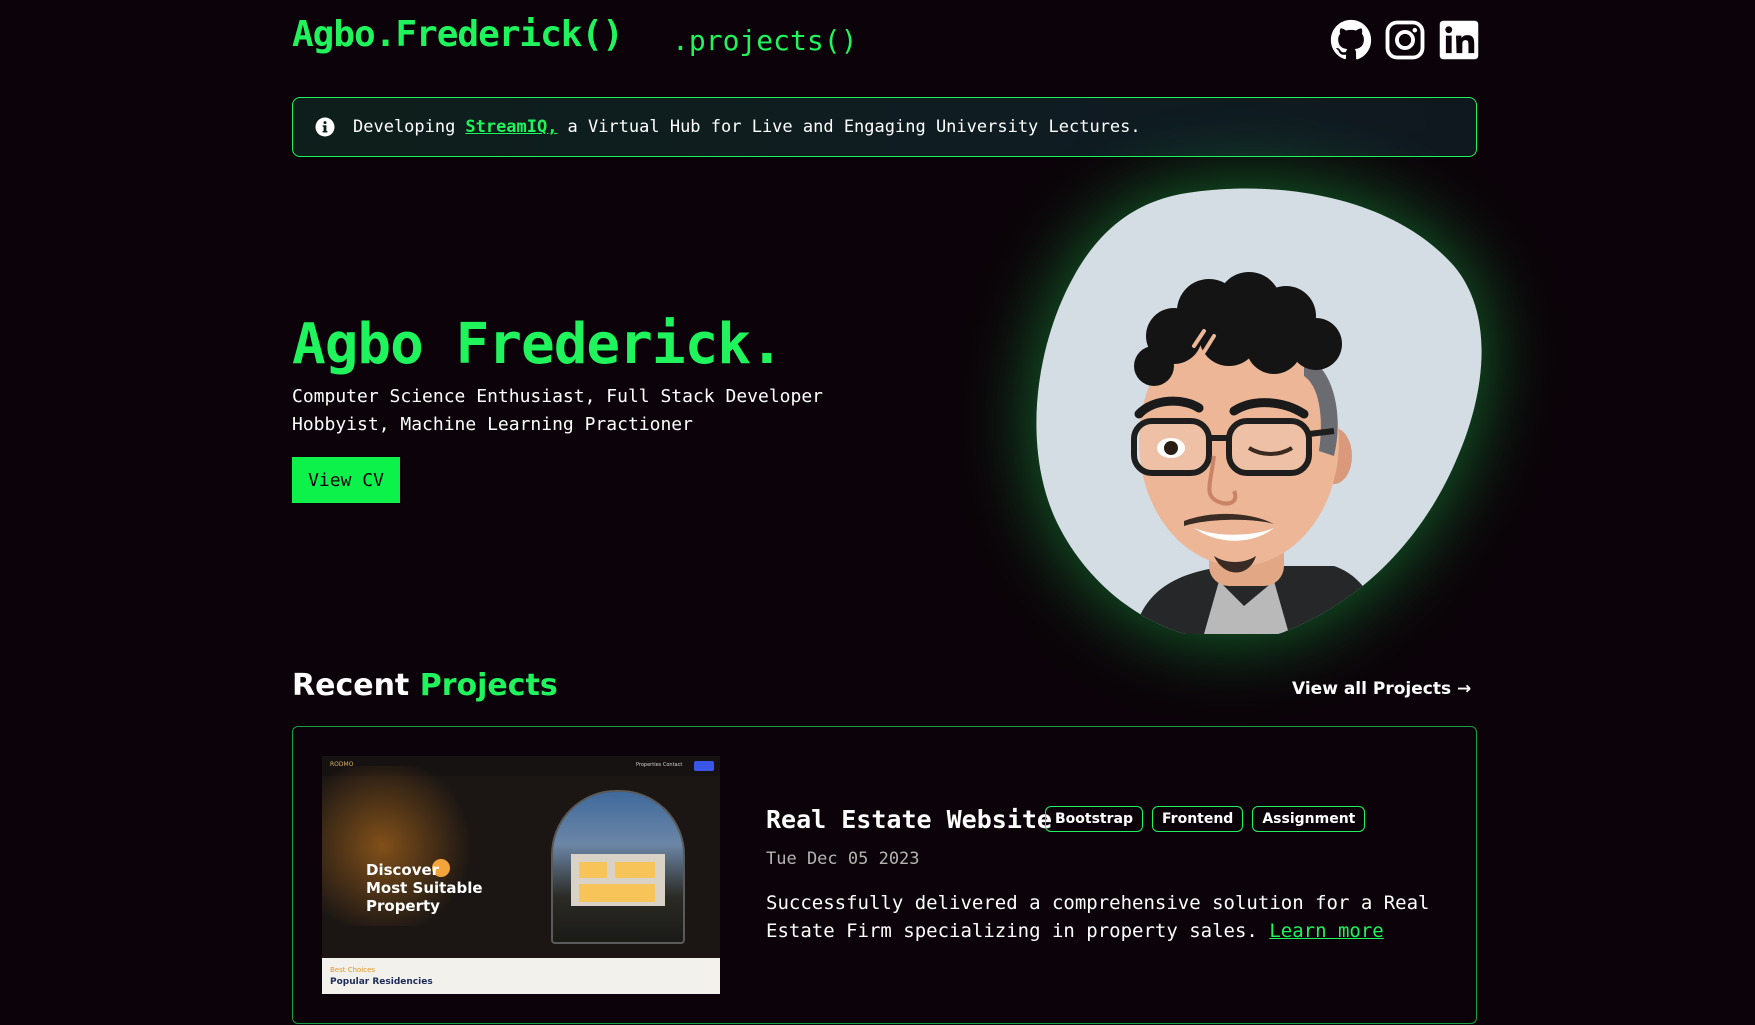 The width and height of the screenshot is (1755, 1025). I want to click on tag-assignment: Assignment, so click(1309, 819).